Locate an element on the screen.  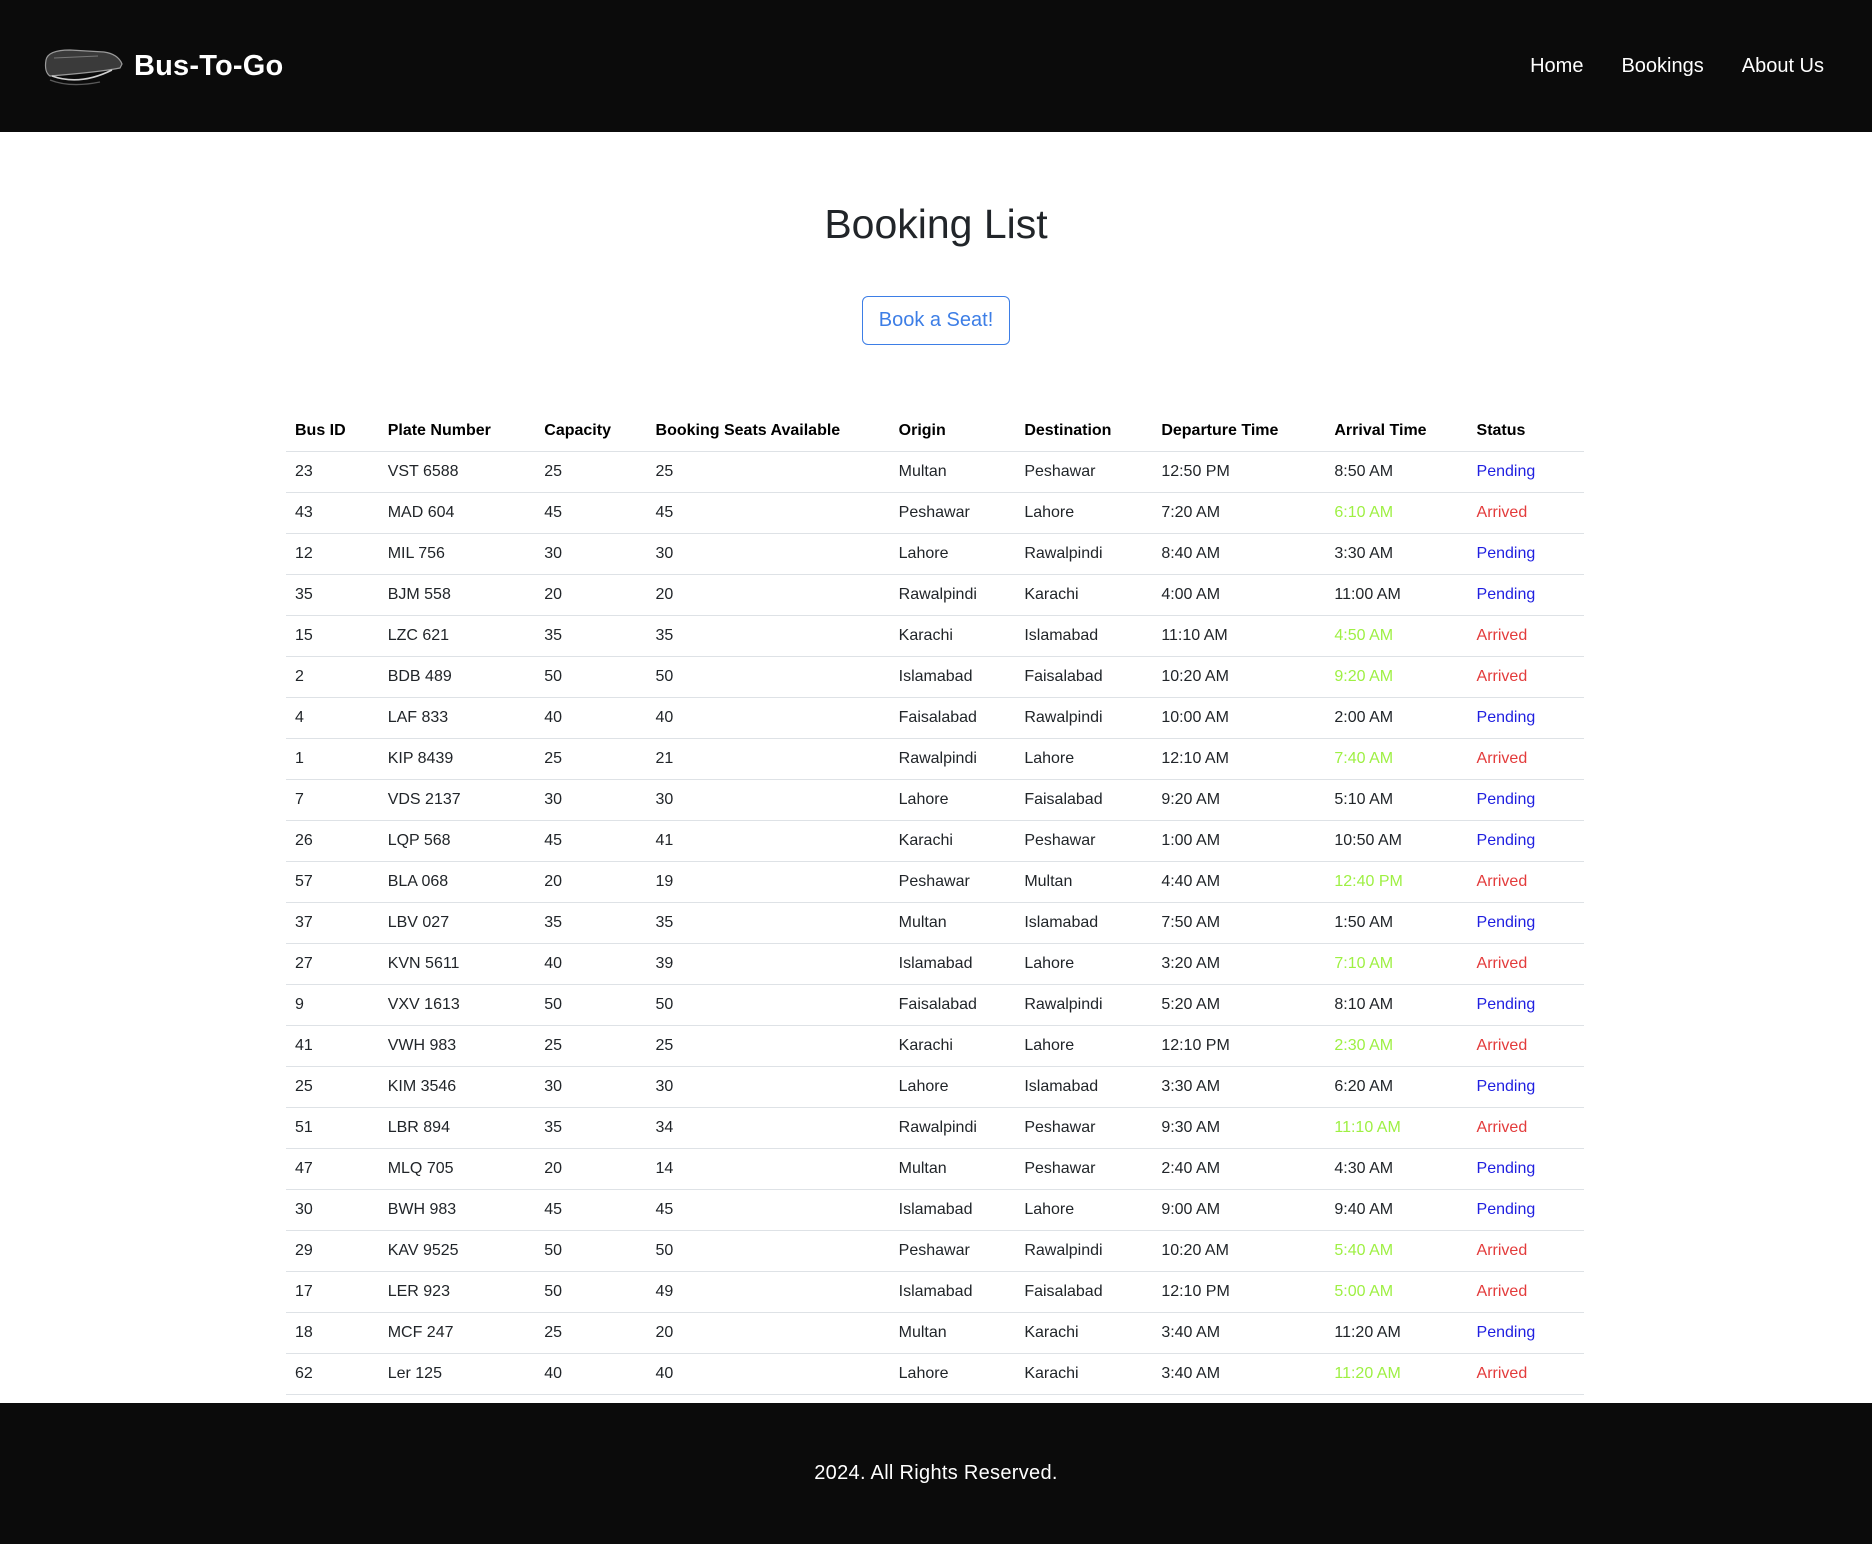
cell-arrival-time: 7:10 AM is located at coordinates (1396, 964).